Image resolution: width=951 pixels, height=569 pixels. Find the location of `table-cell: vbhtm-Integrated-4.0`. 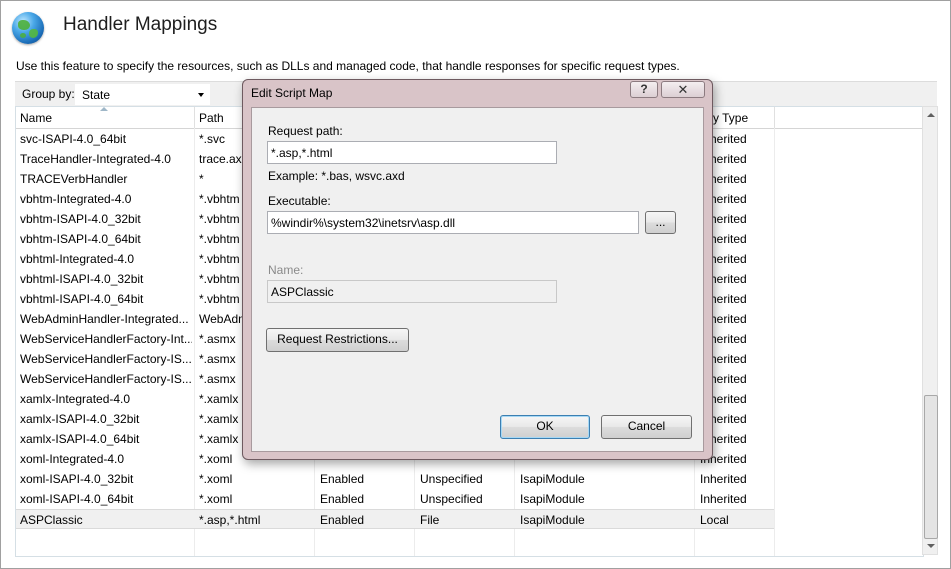

table-cell: vbhtm-Integrated-4.0 is located at coordinates (76, 199).